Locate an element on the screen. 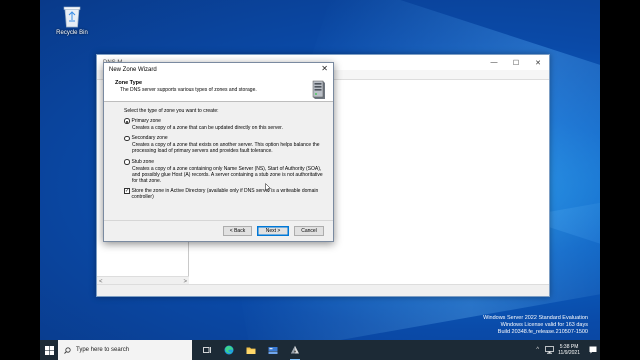 The height and width of the screenshot is (360, 640). letterbox-left is located at coordinates (20, 180).